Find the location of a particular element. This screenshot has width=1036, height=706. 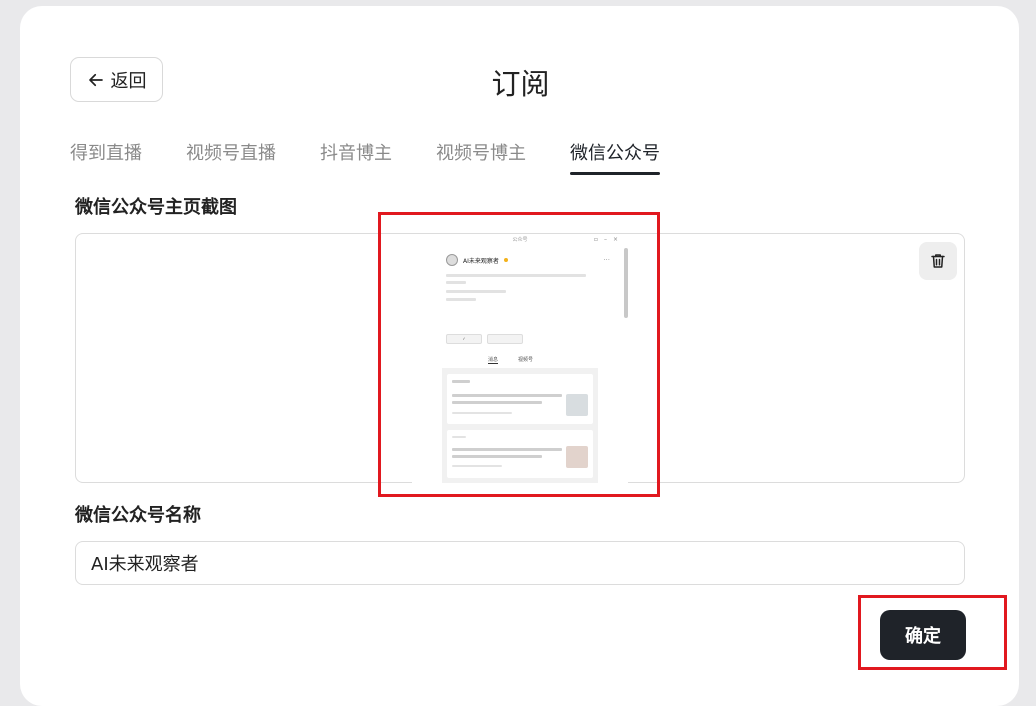

uploaded-screenshot-image: 公众号 ▫–× AI未来观察者 ··· ✓ 消息 视频号 is located at coordinates (520, 358).